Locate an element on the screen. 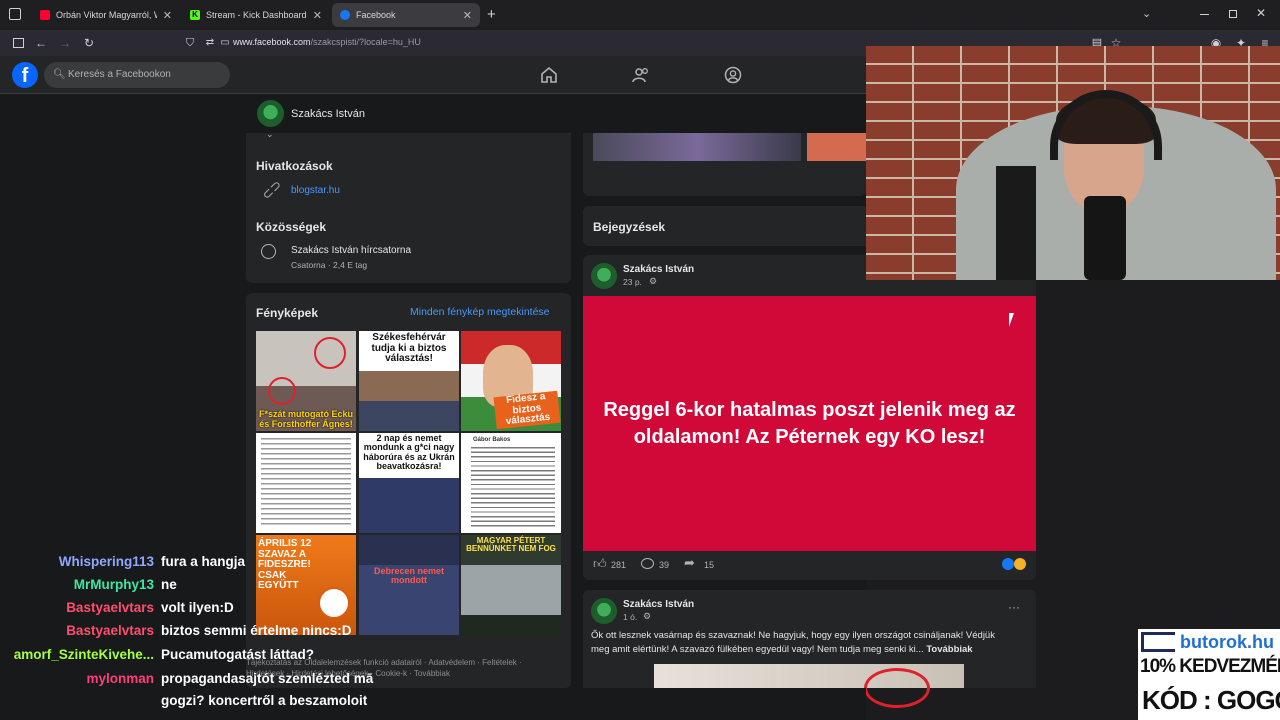 This screenshot has width=1280, height=720. minimize-icon is located at coordinates (1204, 14).